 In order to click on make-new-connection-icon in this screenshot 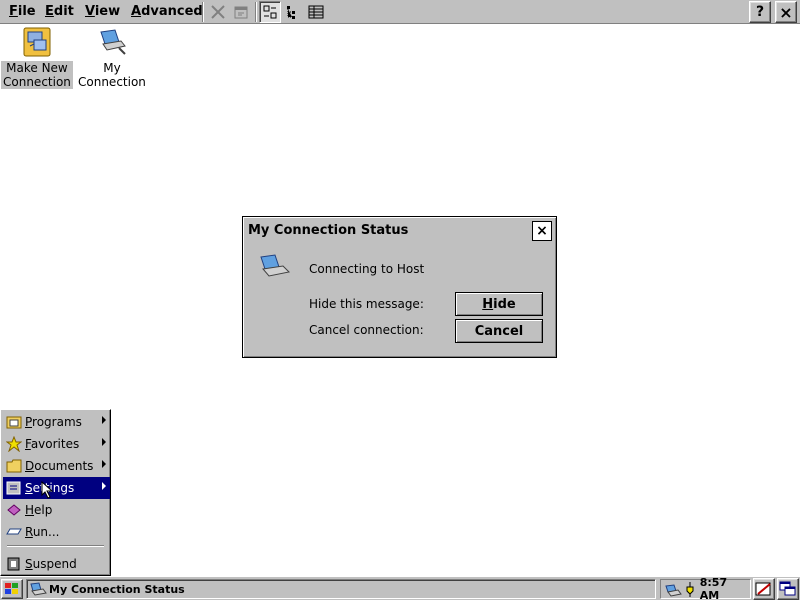, I will do `click(37, 42)`.